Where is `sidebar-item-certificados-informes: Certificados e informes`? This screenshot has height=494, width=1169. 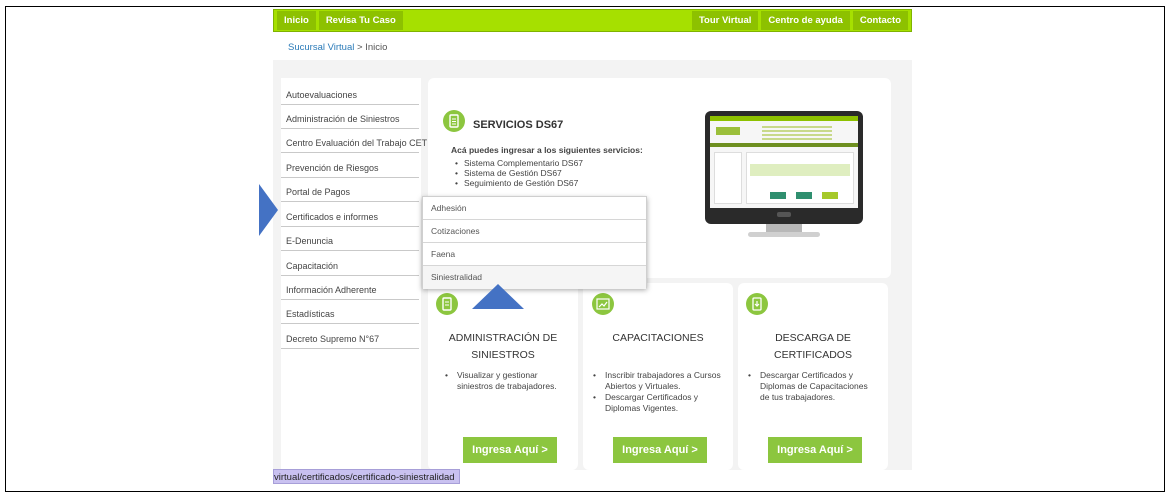 sidebar-item-certificados-informes: Certificados e informes is located at coordinates (350, 217).